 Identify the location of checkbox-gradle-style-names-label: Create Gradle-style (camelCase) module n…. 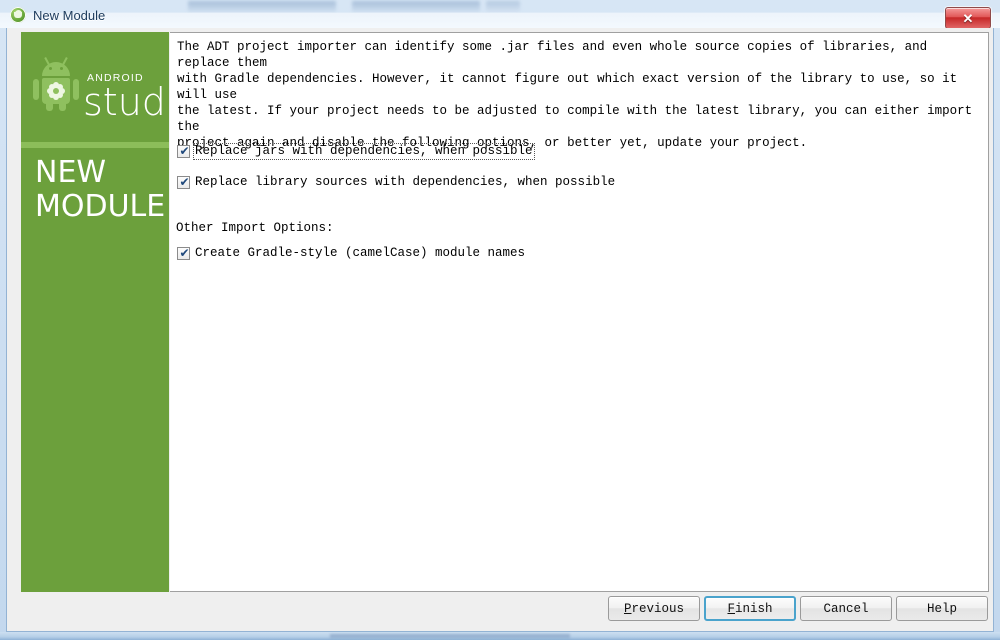
(360, 253).